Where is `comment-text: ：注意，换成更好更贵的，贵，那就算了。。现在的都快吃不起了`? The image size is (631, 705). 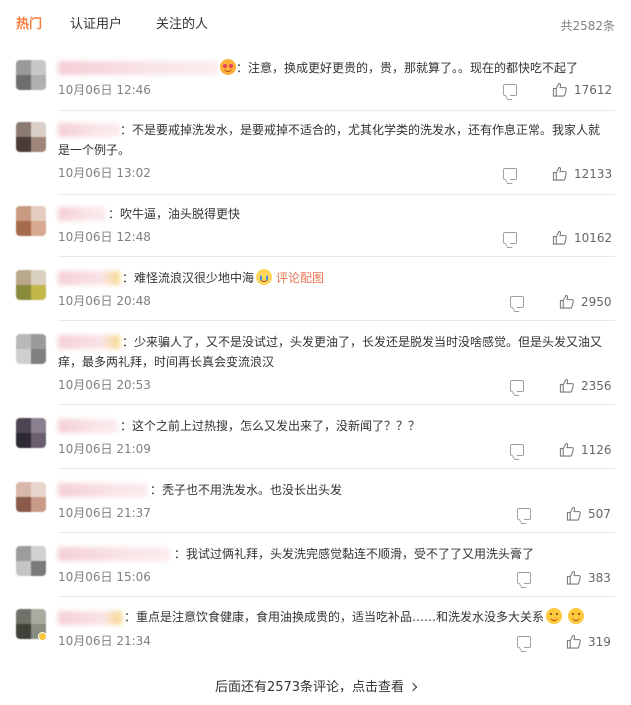 comment-text: ：注意，换成更好更贵的，贵，那就算了。。现在的都快吃不起了 is located at coordinates (407, 68).